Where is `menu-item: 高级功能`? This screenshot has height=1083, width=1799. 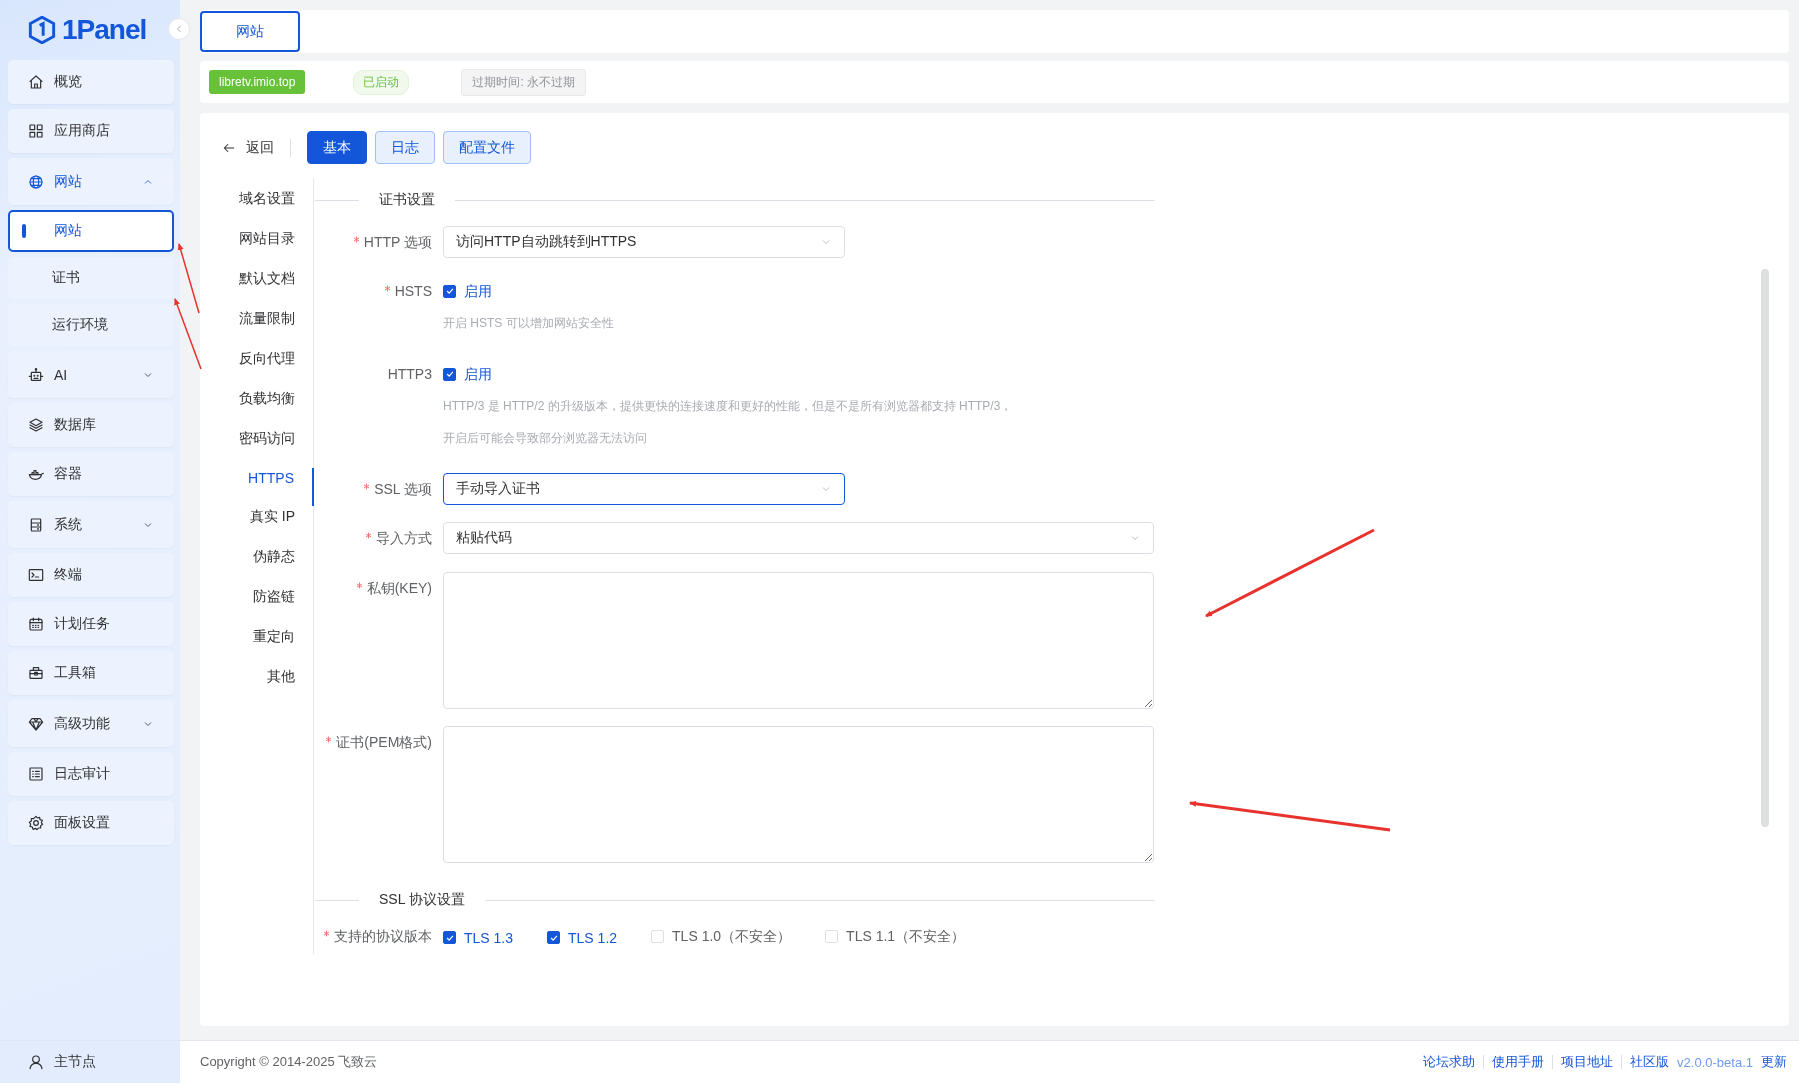
menu-item: 高级功能 is located at coordinates (91, 723).